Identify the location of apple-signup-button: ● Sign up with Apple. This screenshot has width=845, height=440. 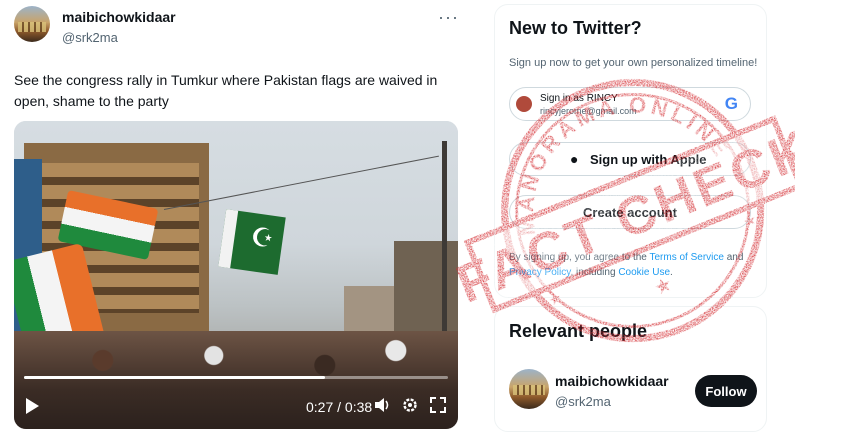
(630, 159).